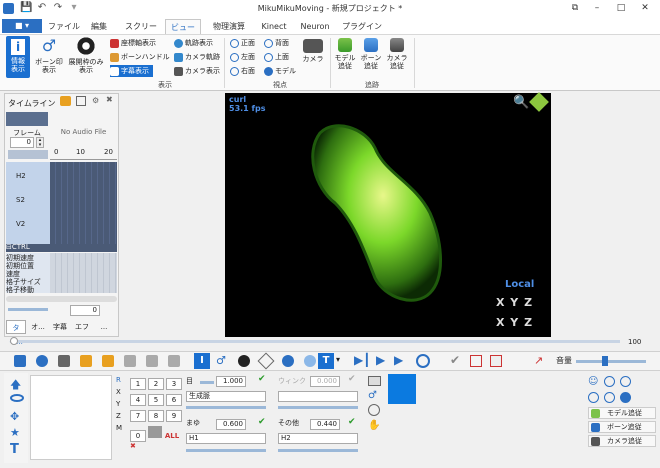 Image resolution: width=660 pixels, height=468 pixels. What do you see at coordinates (138, 436) in the screenshot?
I see `numpad-0: 0` at bounding box center [138, 436].